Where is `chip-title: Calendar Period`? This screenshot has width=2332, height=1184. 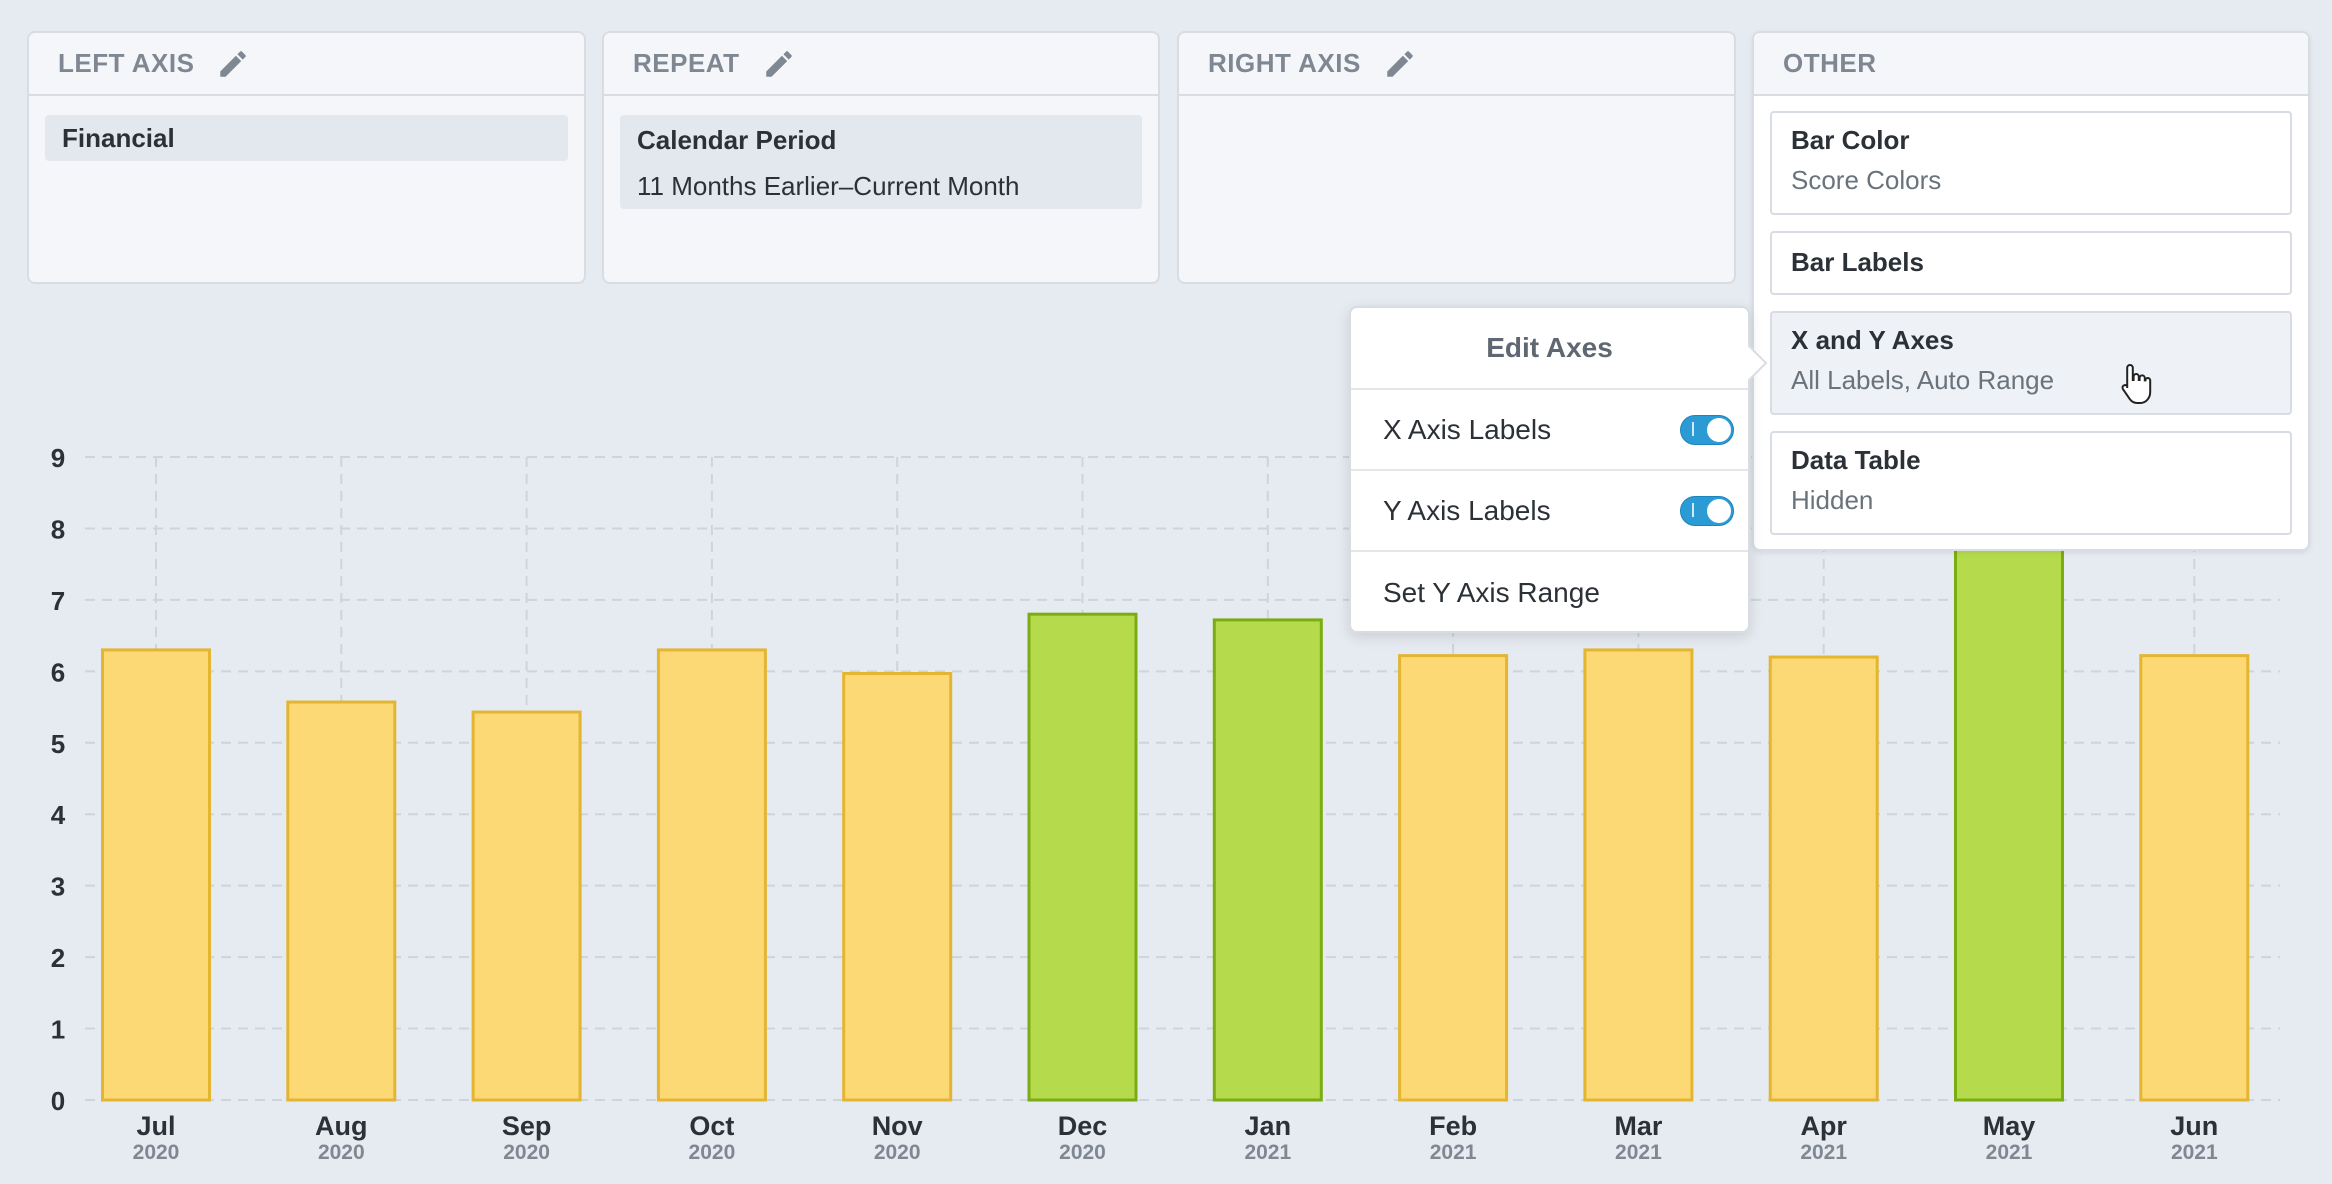
chip-title: Calendar Period is located at coordinates (737, 140).